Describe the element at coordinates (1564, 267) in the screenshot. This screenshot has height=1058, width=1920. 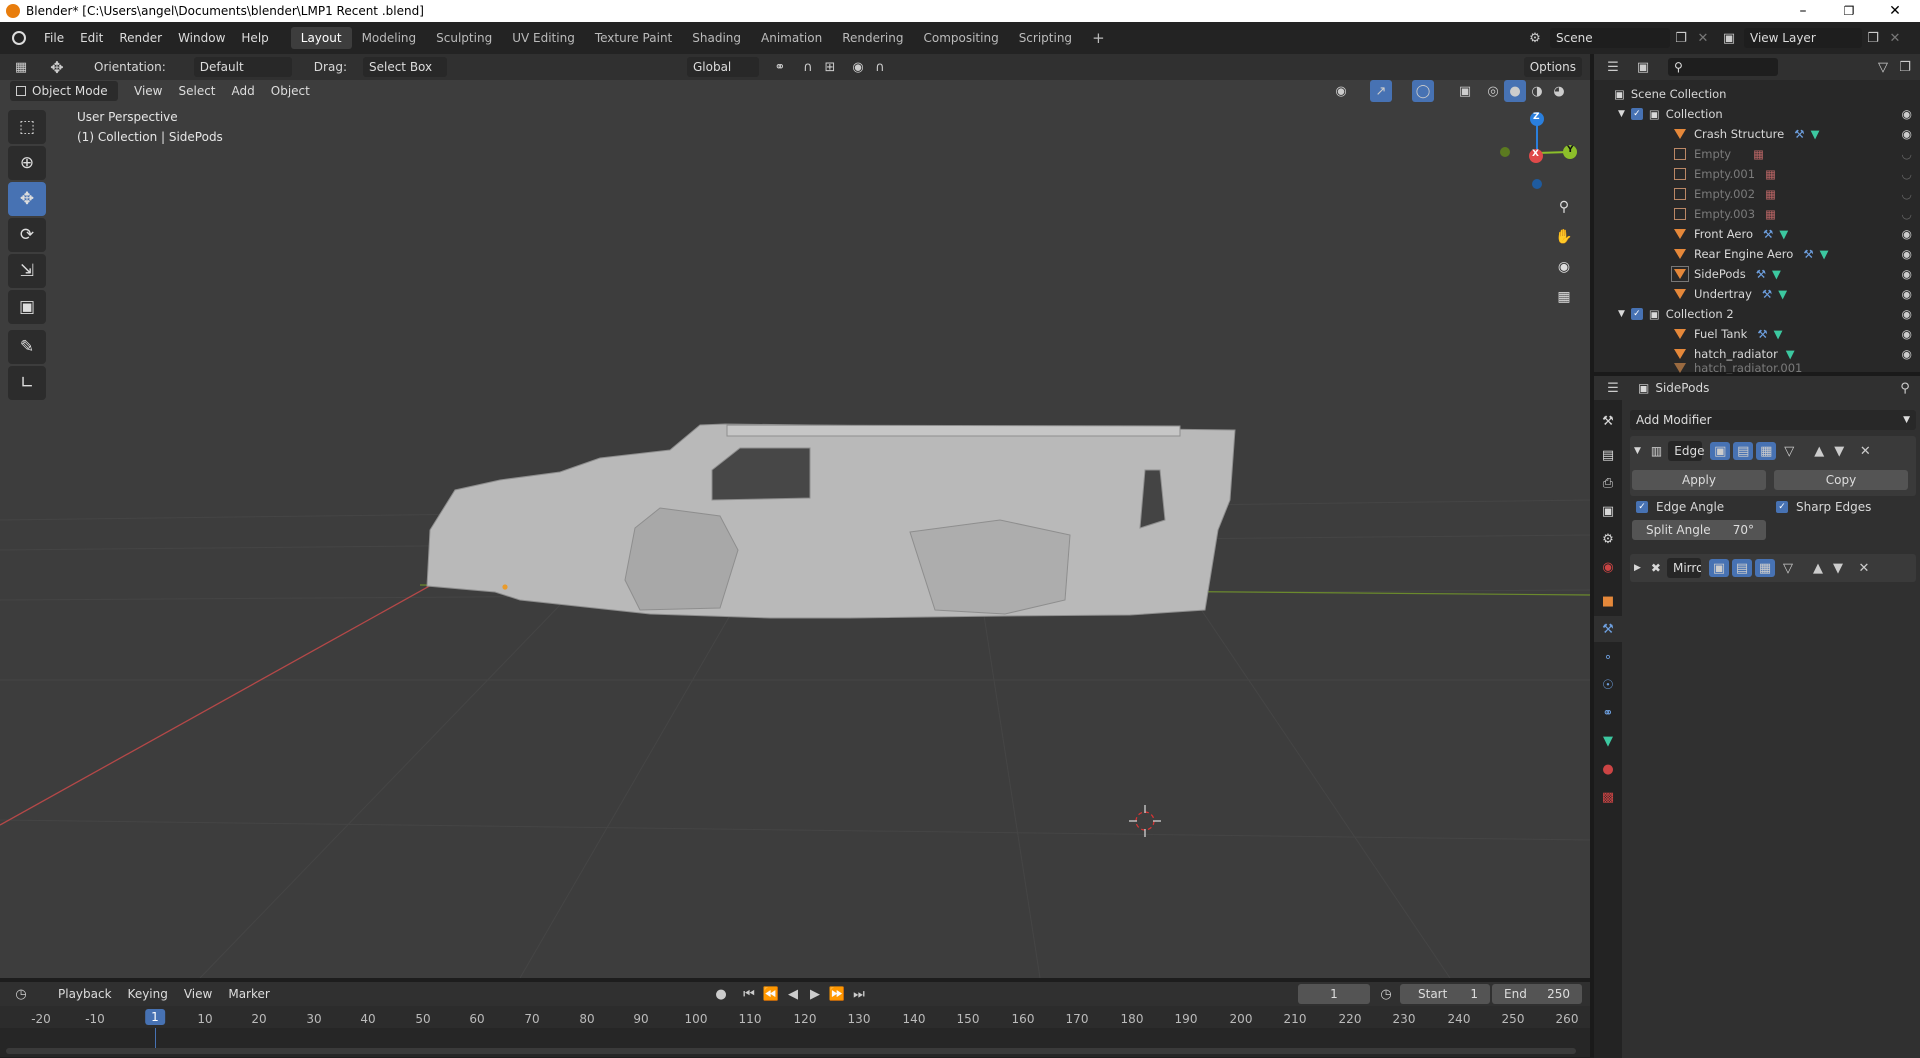
I see `camera-view-icon: ◉` at that location.